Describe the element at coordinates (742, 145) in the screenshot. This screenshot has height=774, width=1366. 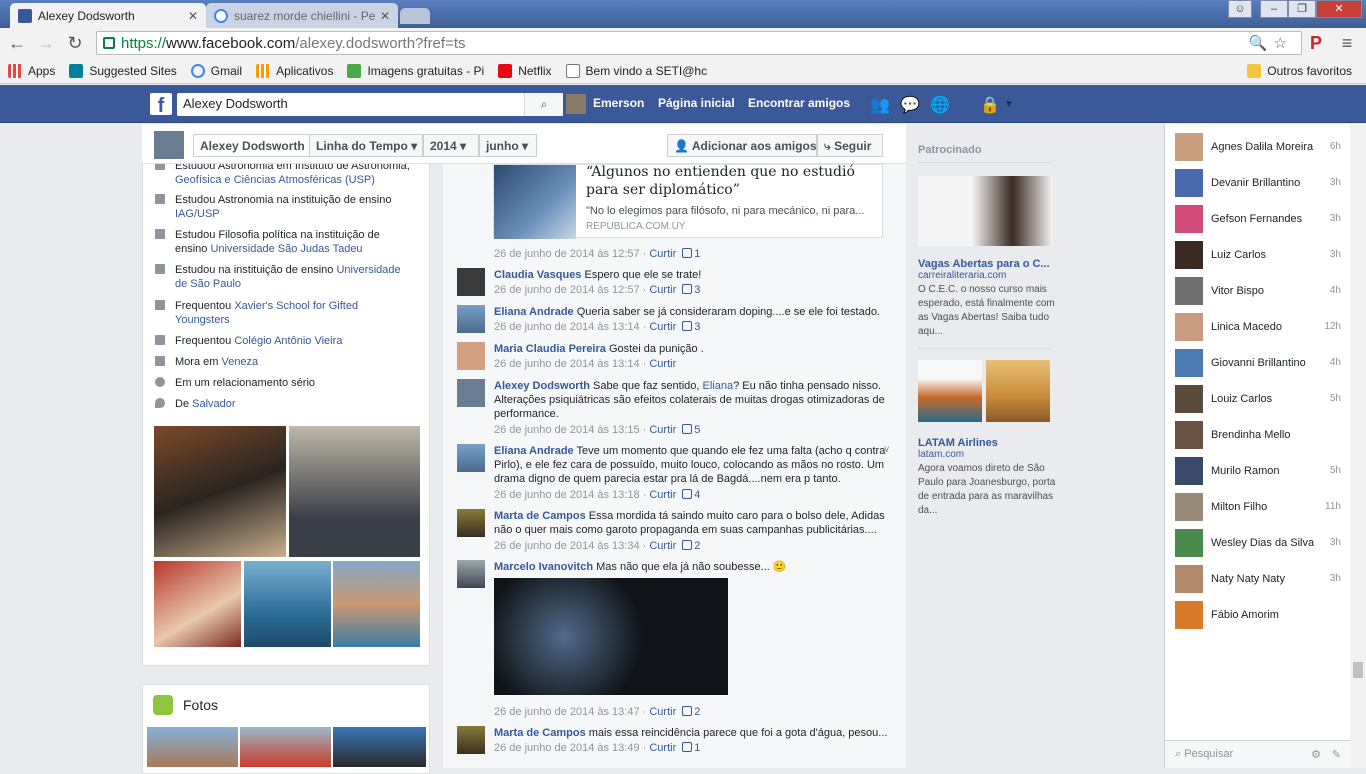
I see `add-friend-button: 👤 Adicionar aos amigos` at that location.